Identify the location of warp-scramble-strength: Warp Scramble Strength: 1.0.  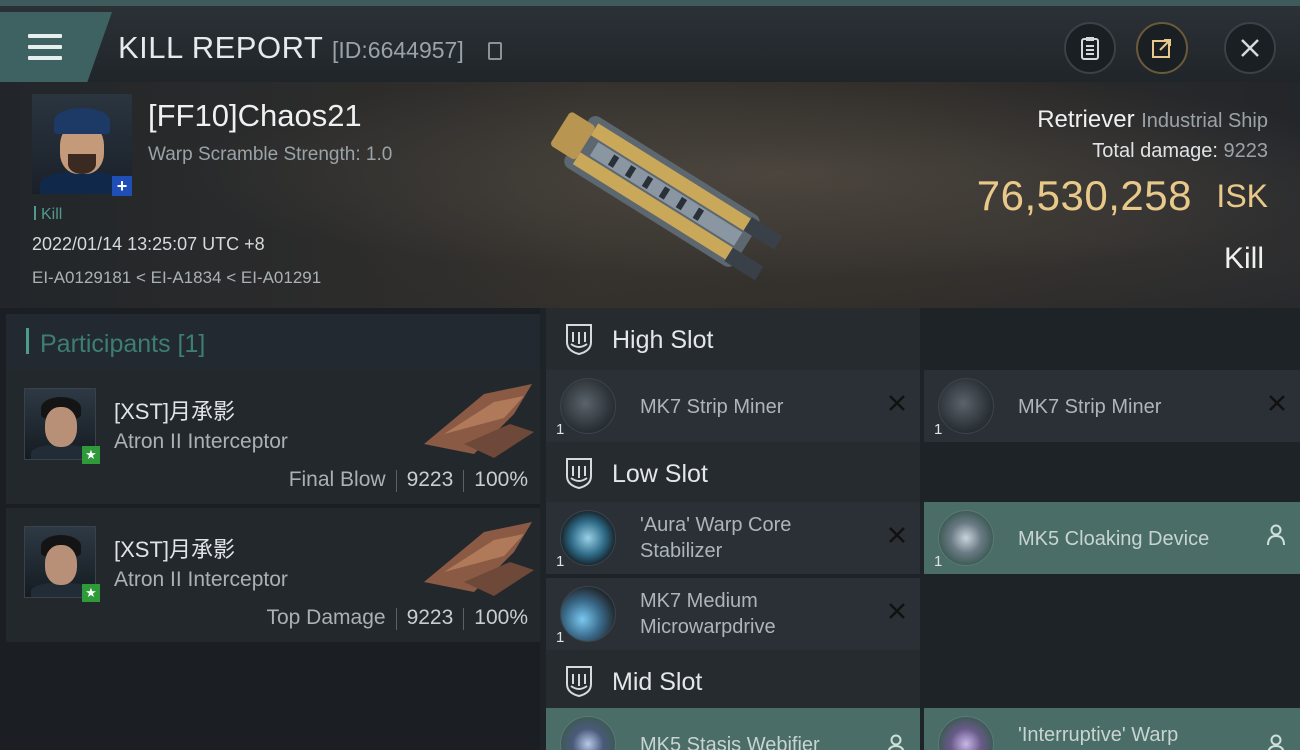
(270, 154).